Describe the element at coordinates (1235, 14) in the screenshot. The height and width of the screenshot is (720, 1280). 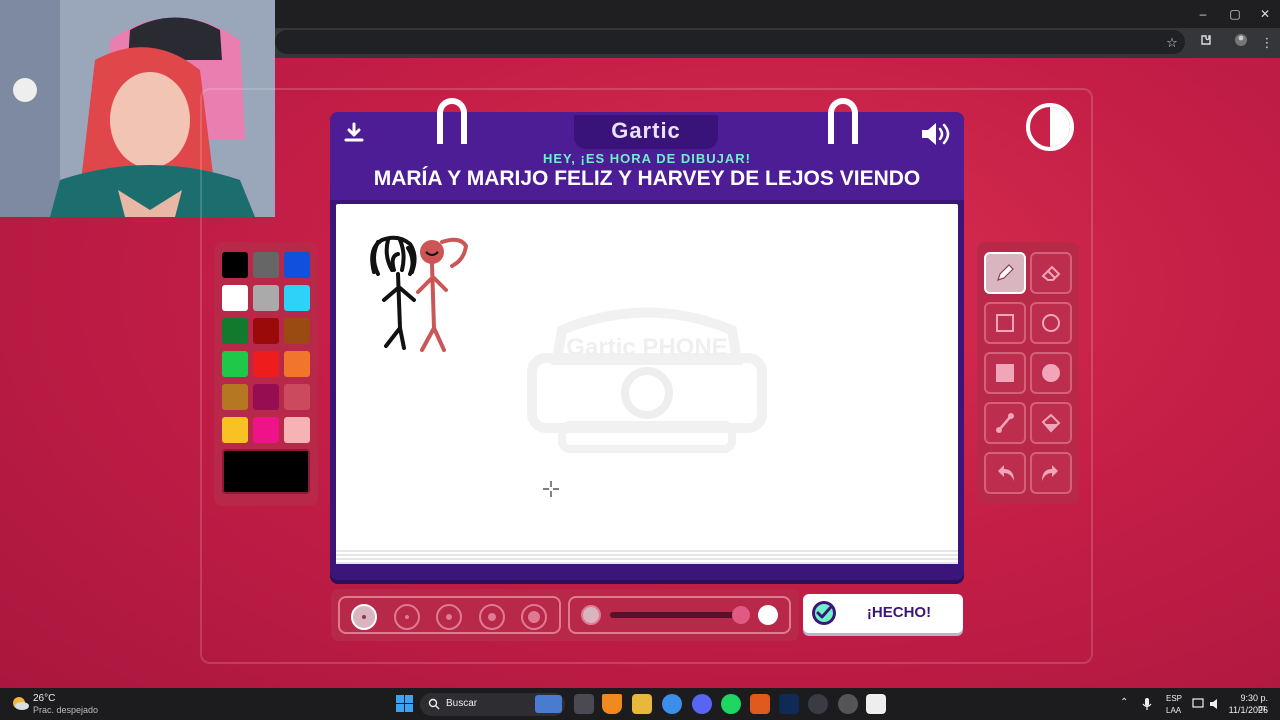
I see `restore-button: ▢` at that location.